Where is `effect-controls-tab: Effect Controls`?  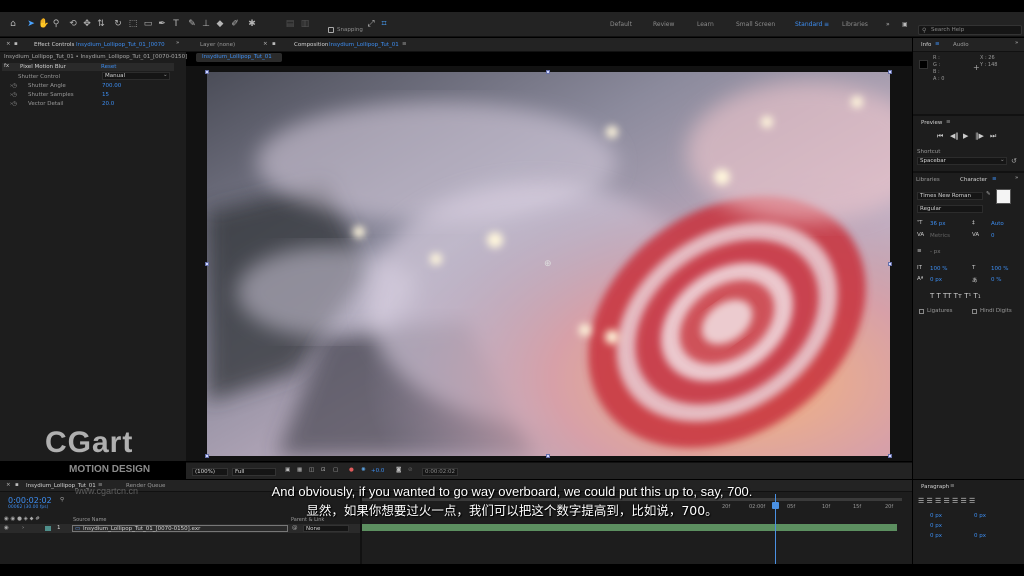 effect-controls-tab: Effect Controls is located at coordinates (54, 45).